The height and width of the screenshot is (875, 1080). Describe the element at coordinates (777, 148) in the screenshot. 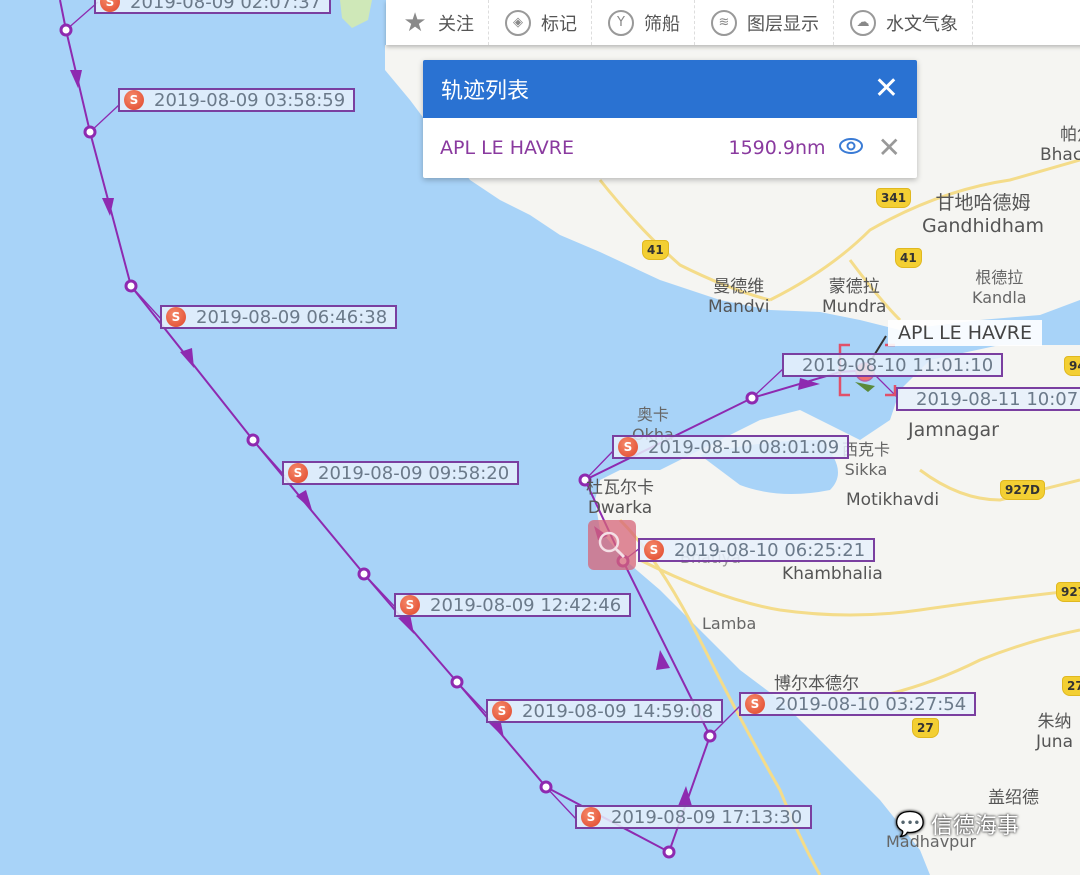

I see `track-distance: 1590.9nm` at that location.